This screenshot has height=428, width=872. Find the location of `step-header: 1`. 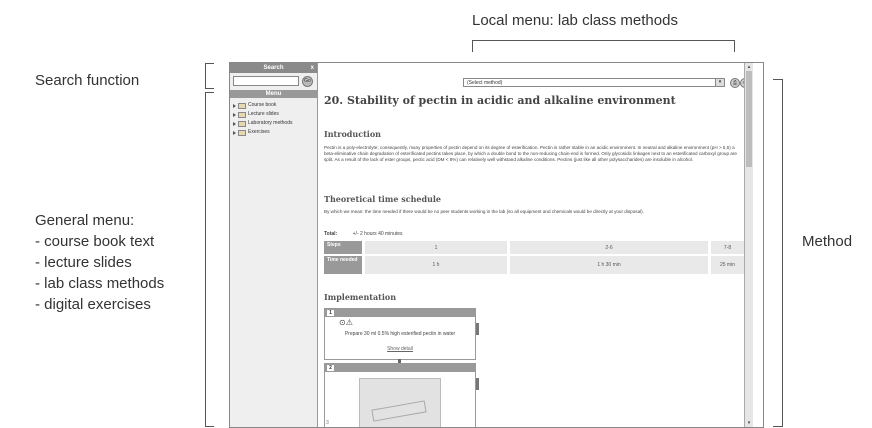

step-header: 1 is located at coordinates (400, 313).